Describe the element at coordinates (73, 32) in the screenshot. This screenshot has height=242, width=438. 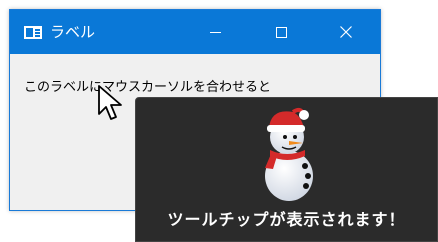
I see `window-title: ラベル` at that location.